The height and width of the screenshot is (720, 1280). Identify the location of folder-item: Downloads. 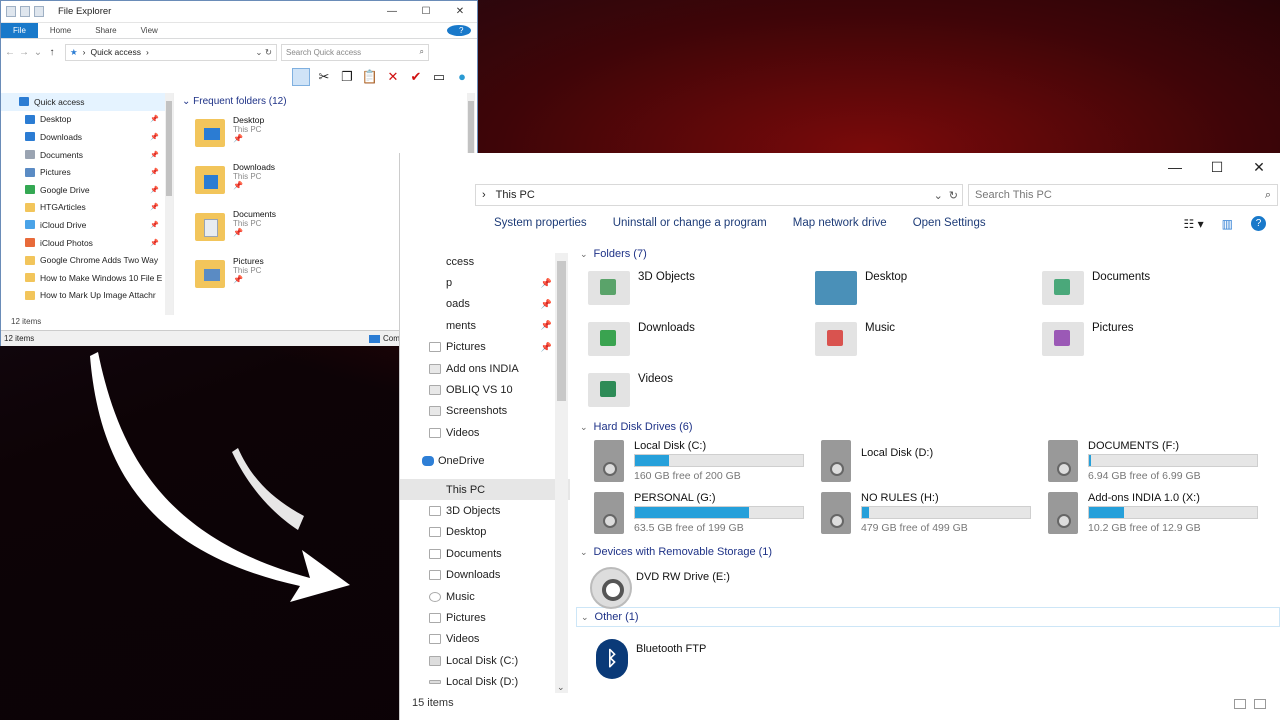
(641, 339).